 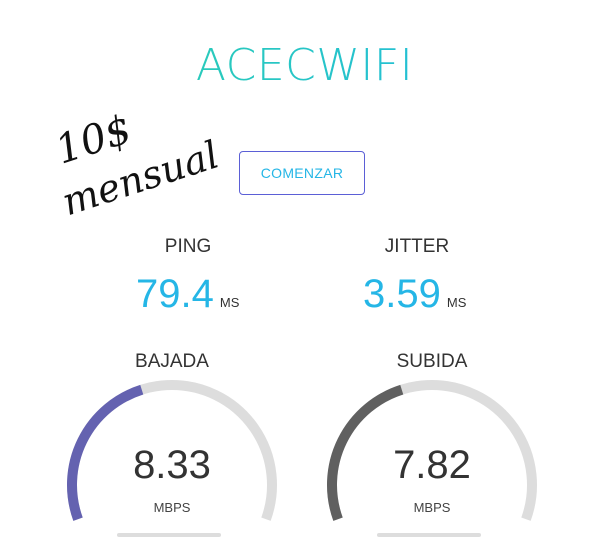 I want to click on upload-value: 7.82, so click(x=432, y=465).